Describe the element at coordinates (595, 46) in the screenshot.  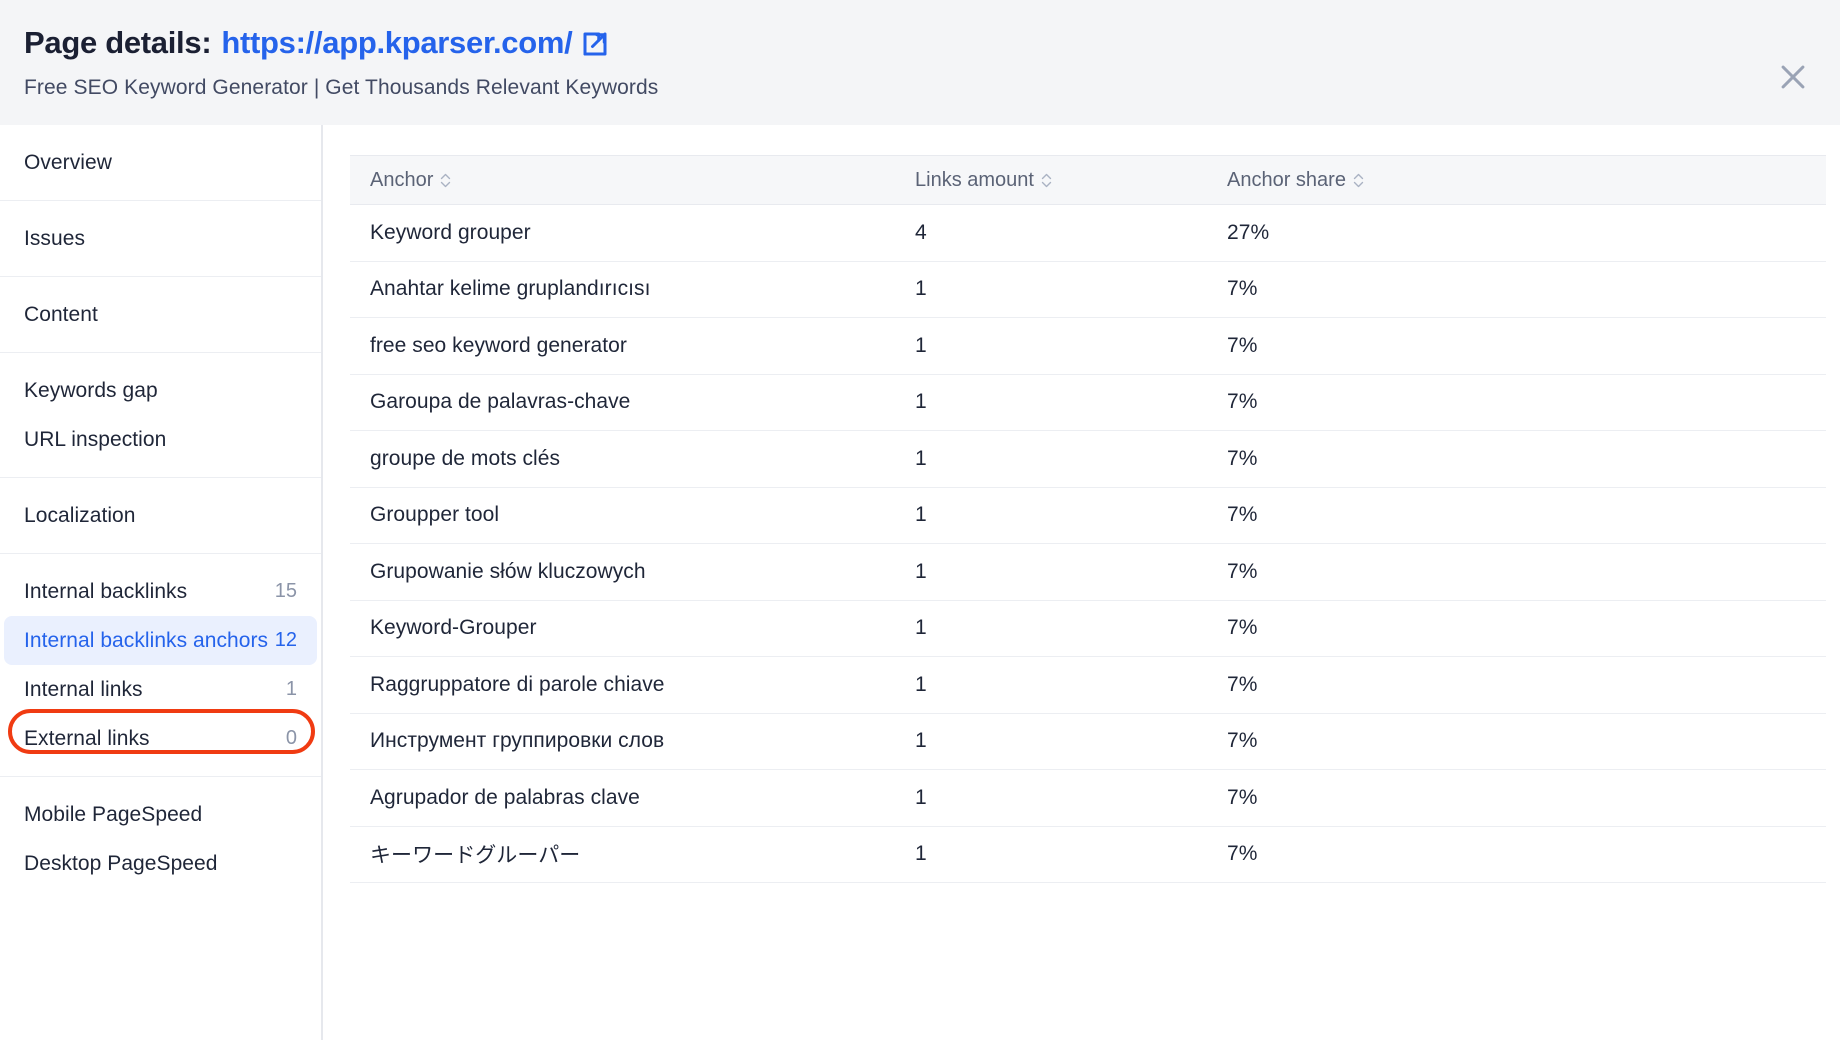
I see `external-link-icon` at that location.